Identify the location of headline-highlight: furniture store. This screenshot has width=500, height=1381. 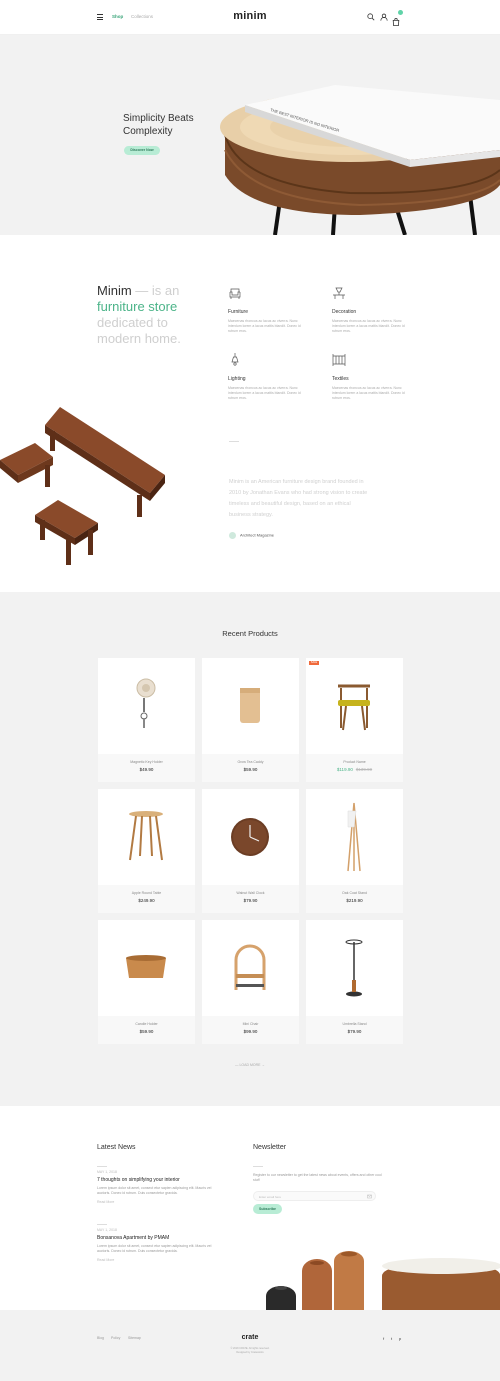
(137, 306).